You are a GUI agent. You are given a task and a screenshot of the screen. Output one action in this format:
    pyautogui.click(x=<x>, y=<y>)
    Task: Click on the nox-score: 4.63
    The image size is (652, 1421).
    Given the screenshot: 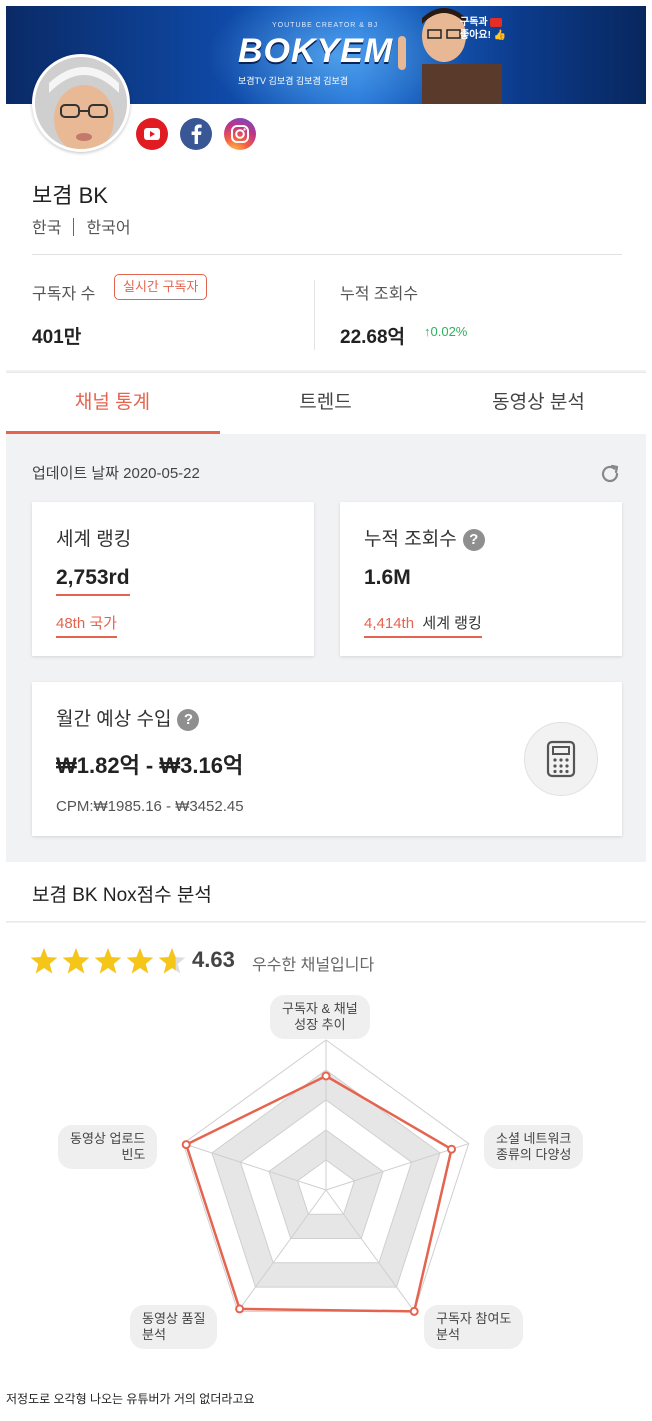 What is the action you would take?
    pyautogui.click(x=213, y=959)
    